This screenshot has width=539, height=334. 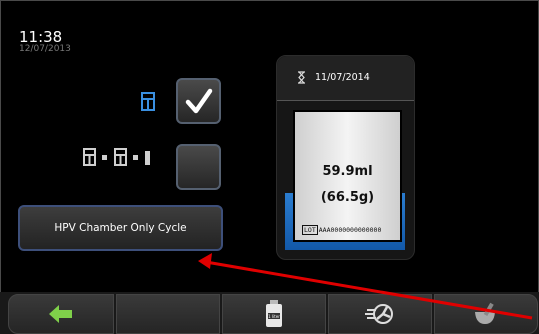 I want to click on lot-label: LOT, so click(x=310, y=230).